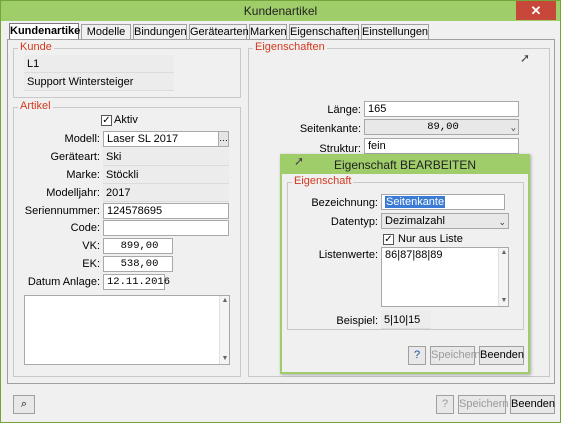 The width and height of the screenshot is (561, 423). Describe the element at coordinates (91, 246) in the screenshot. I see `vk-label: VK:` at that location.